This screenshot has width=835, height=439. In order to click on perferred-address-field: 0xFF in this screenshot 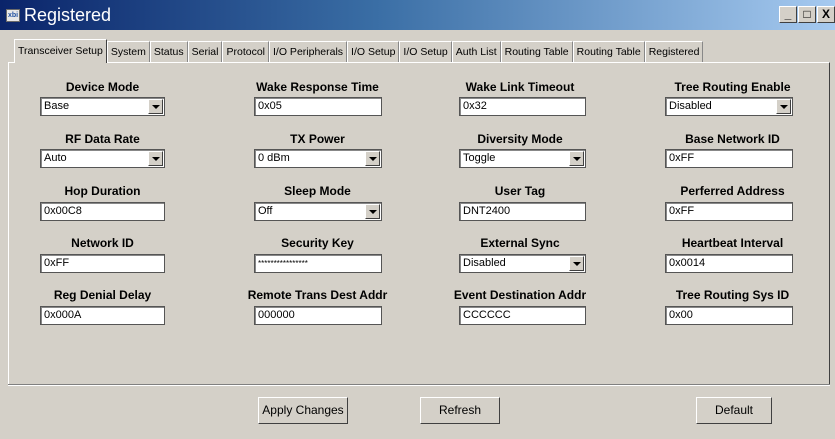, I will do `click(729, 211)`.